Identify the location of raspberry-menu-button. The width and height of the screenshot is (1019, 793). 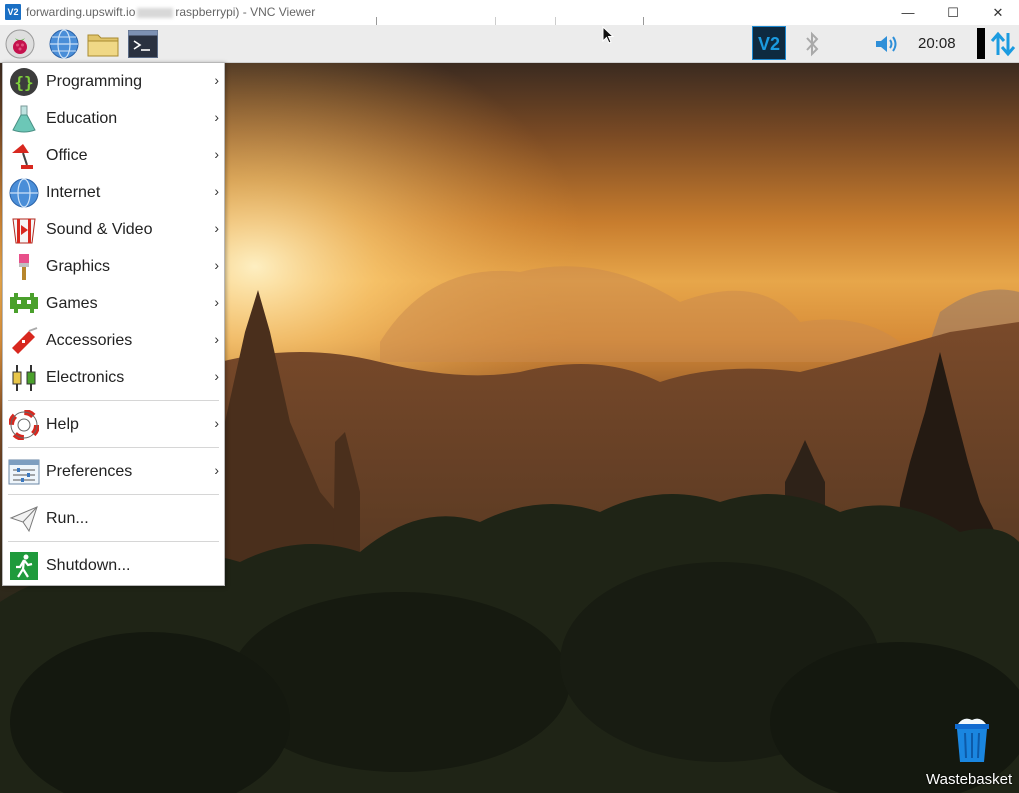
(20, 44).